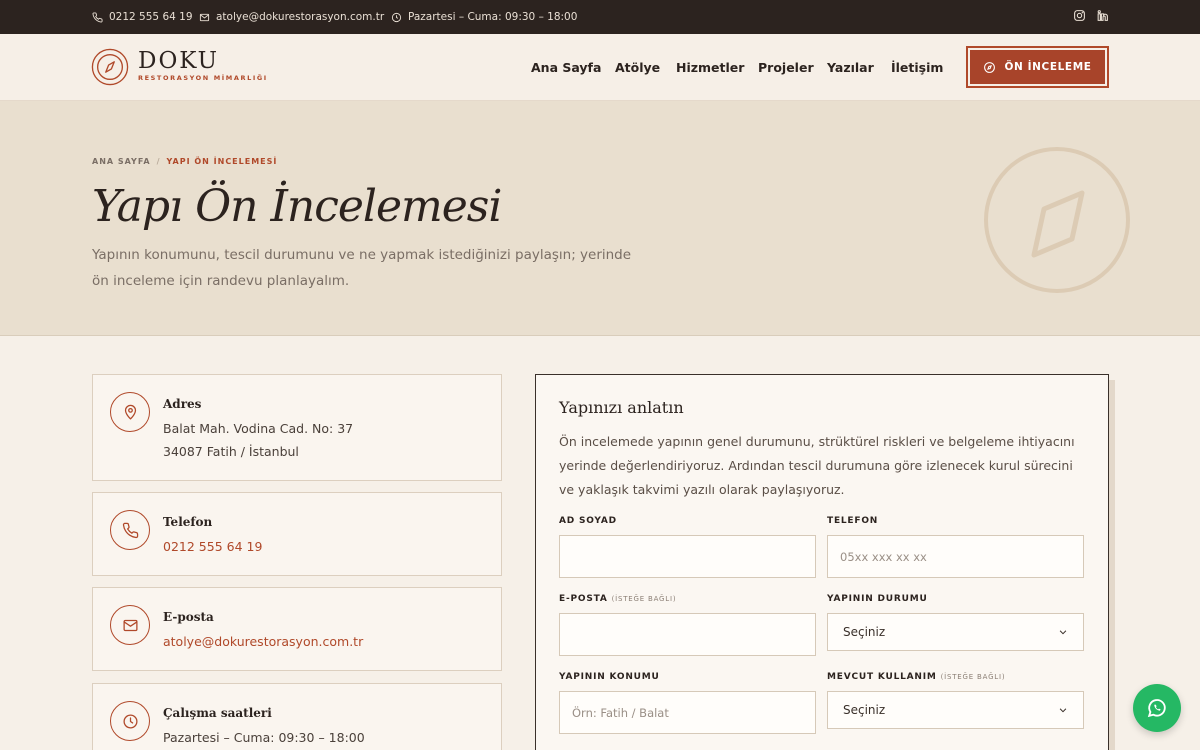 This screenshot has height=750, width=1200. I want to click on social-links, so click(1091, 15).